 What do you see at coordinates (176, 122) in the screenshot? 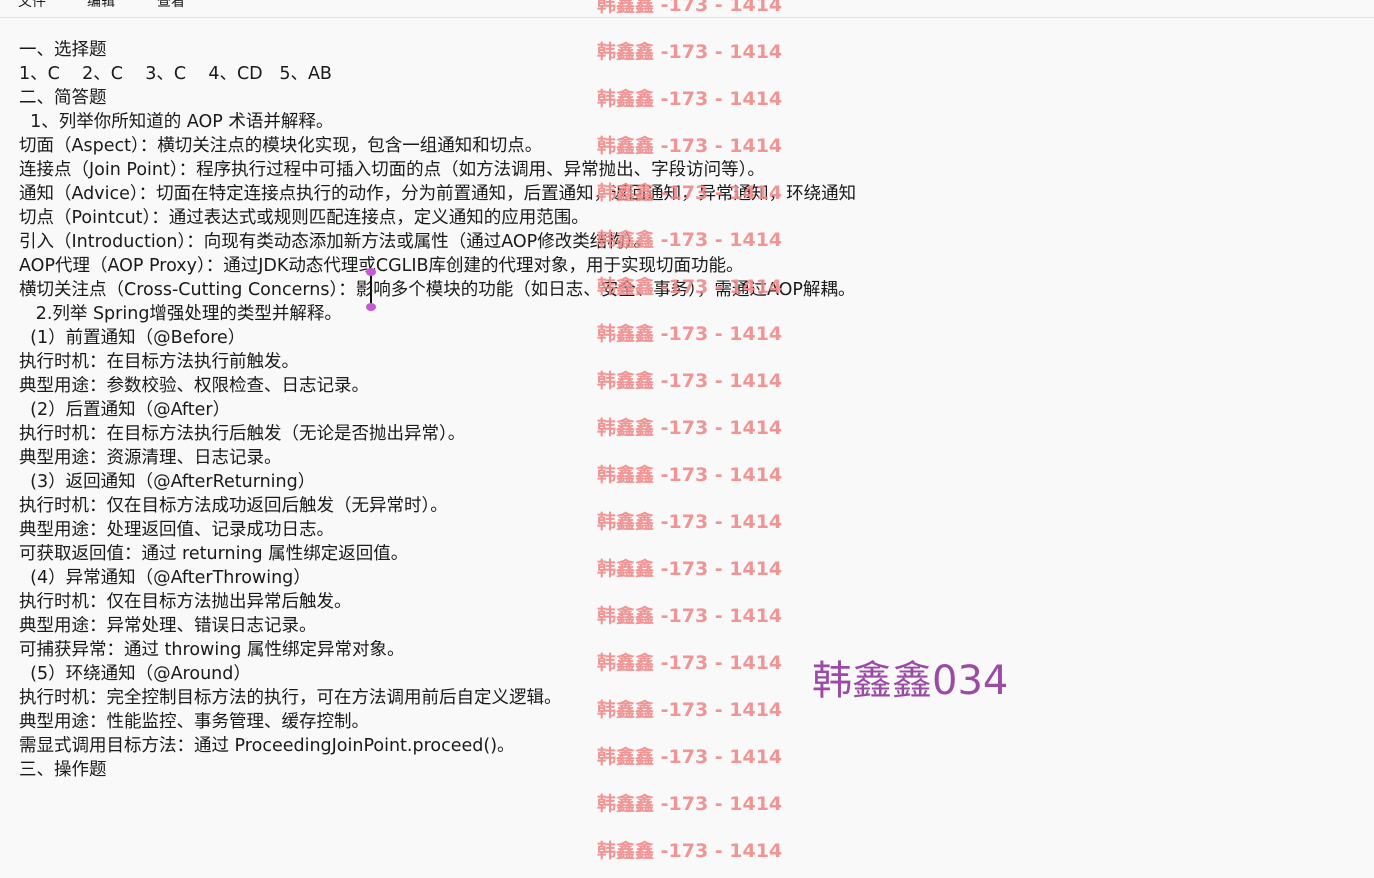
I see `document-line: 1、列举你所知道的 AOP 术语并解释。` at bounding box center [176, 122].